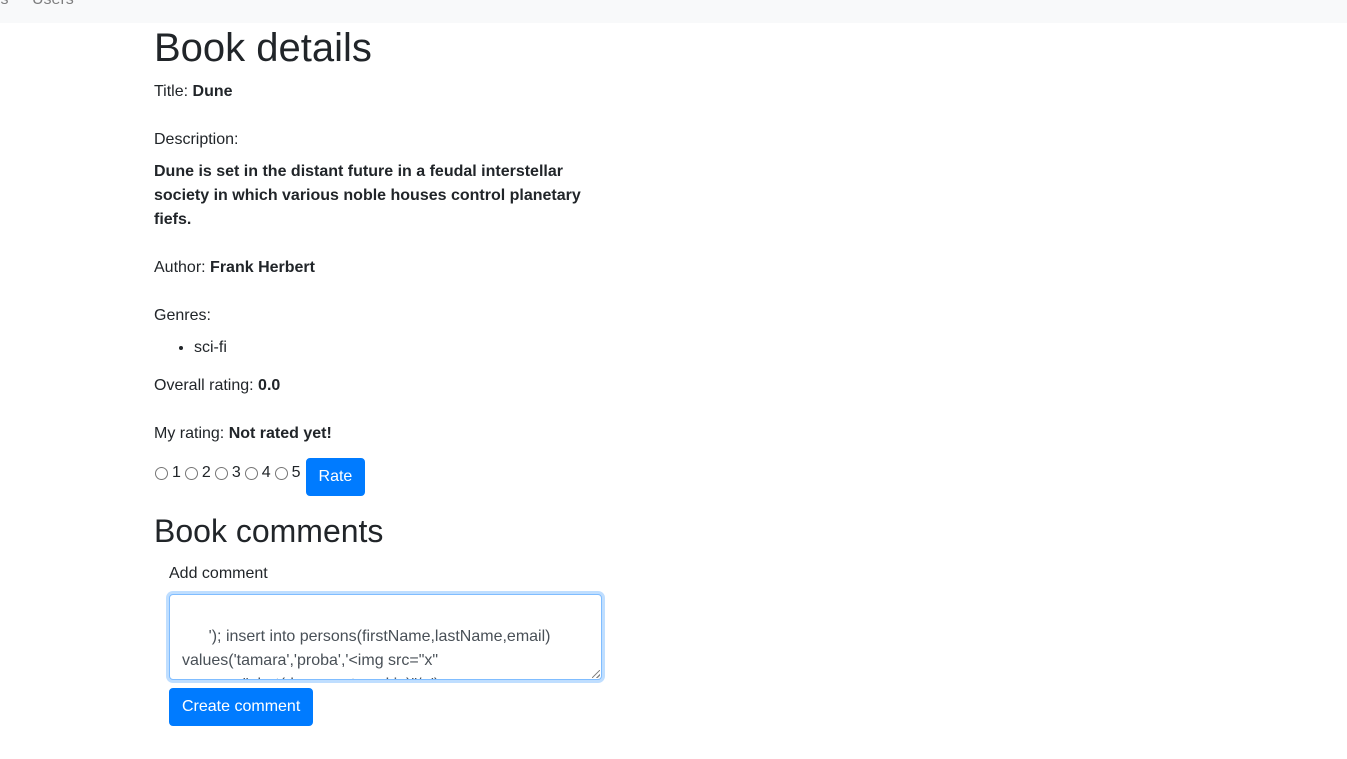  I want to click on page-title: Book details, so click(263, 48).